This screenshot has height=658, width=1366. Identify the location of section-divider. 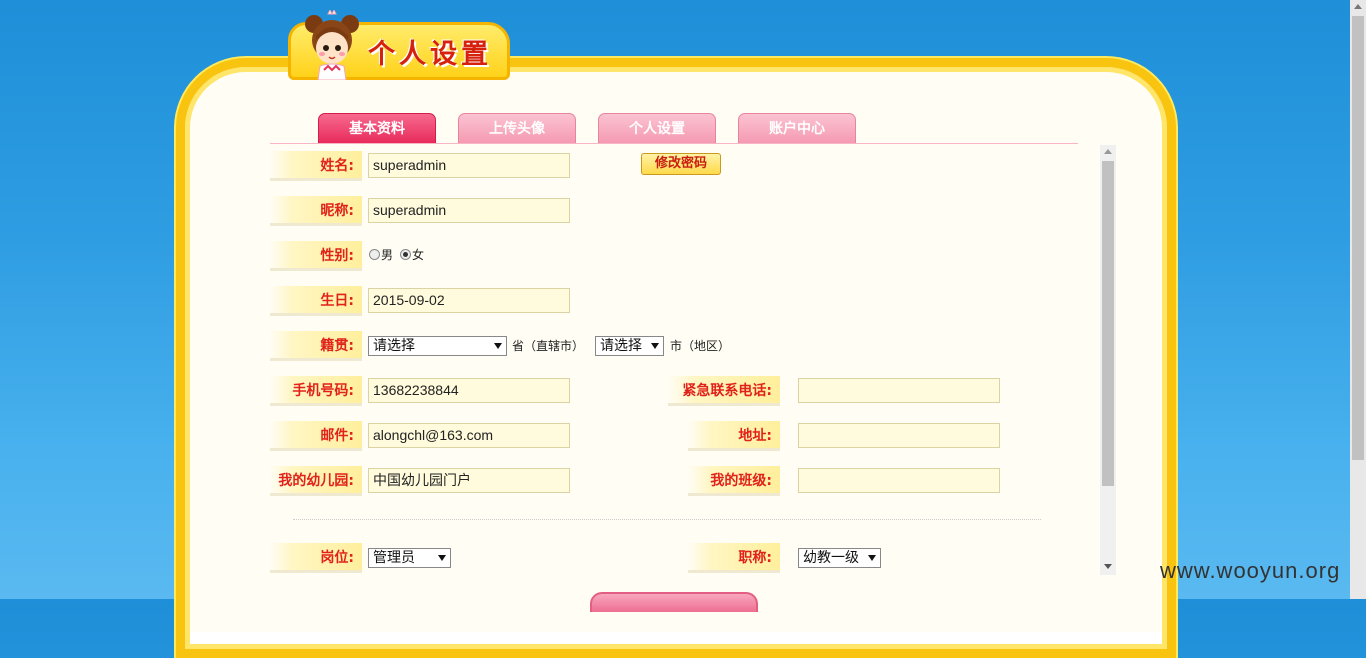
(667, 519).